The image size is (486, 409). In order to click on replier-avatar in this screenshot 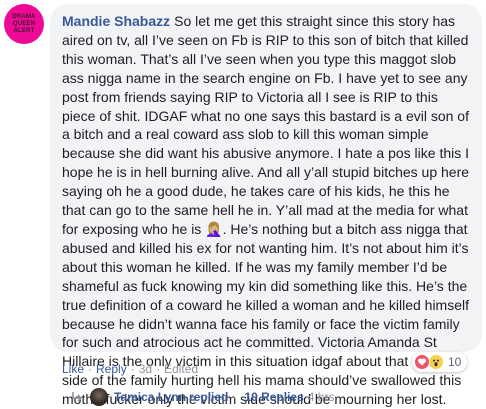, I will do `click(99, 397)`.